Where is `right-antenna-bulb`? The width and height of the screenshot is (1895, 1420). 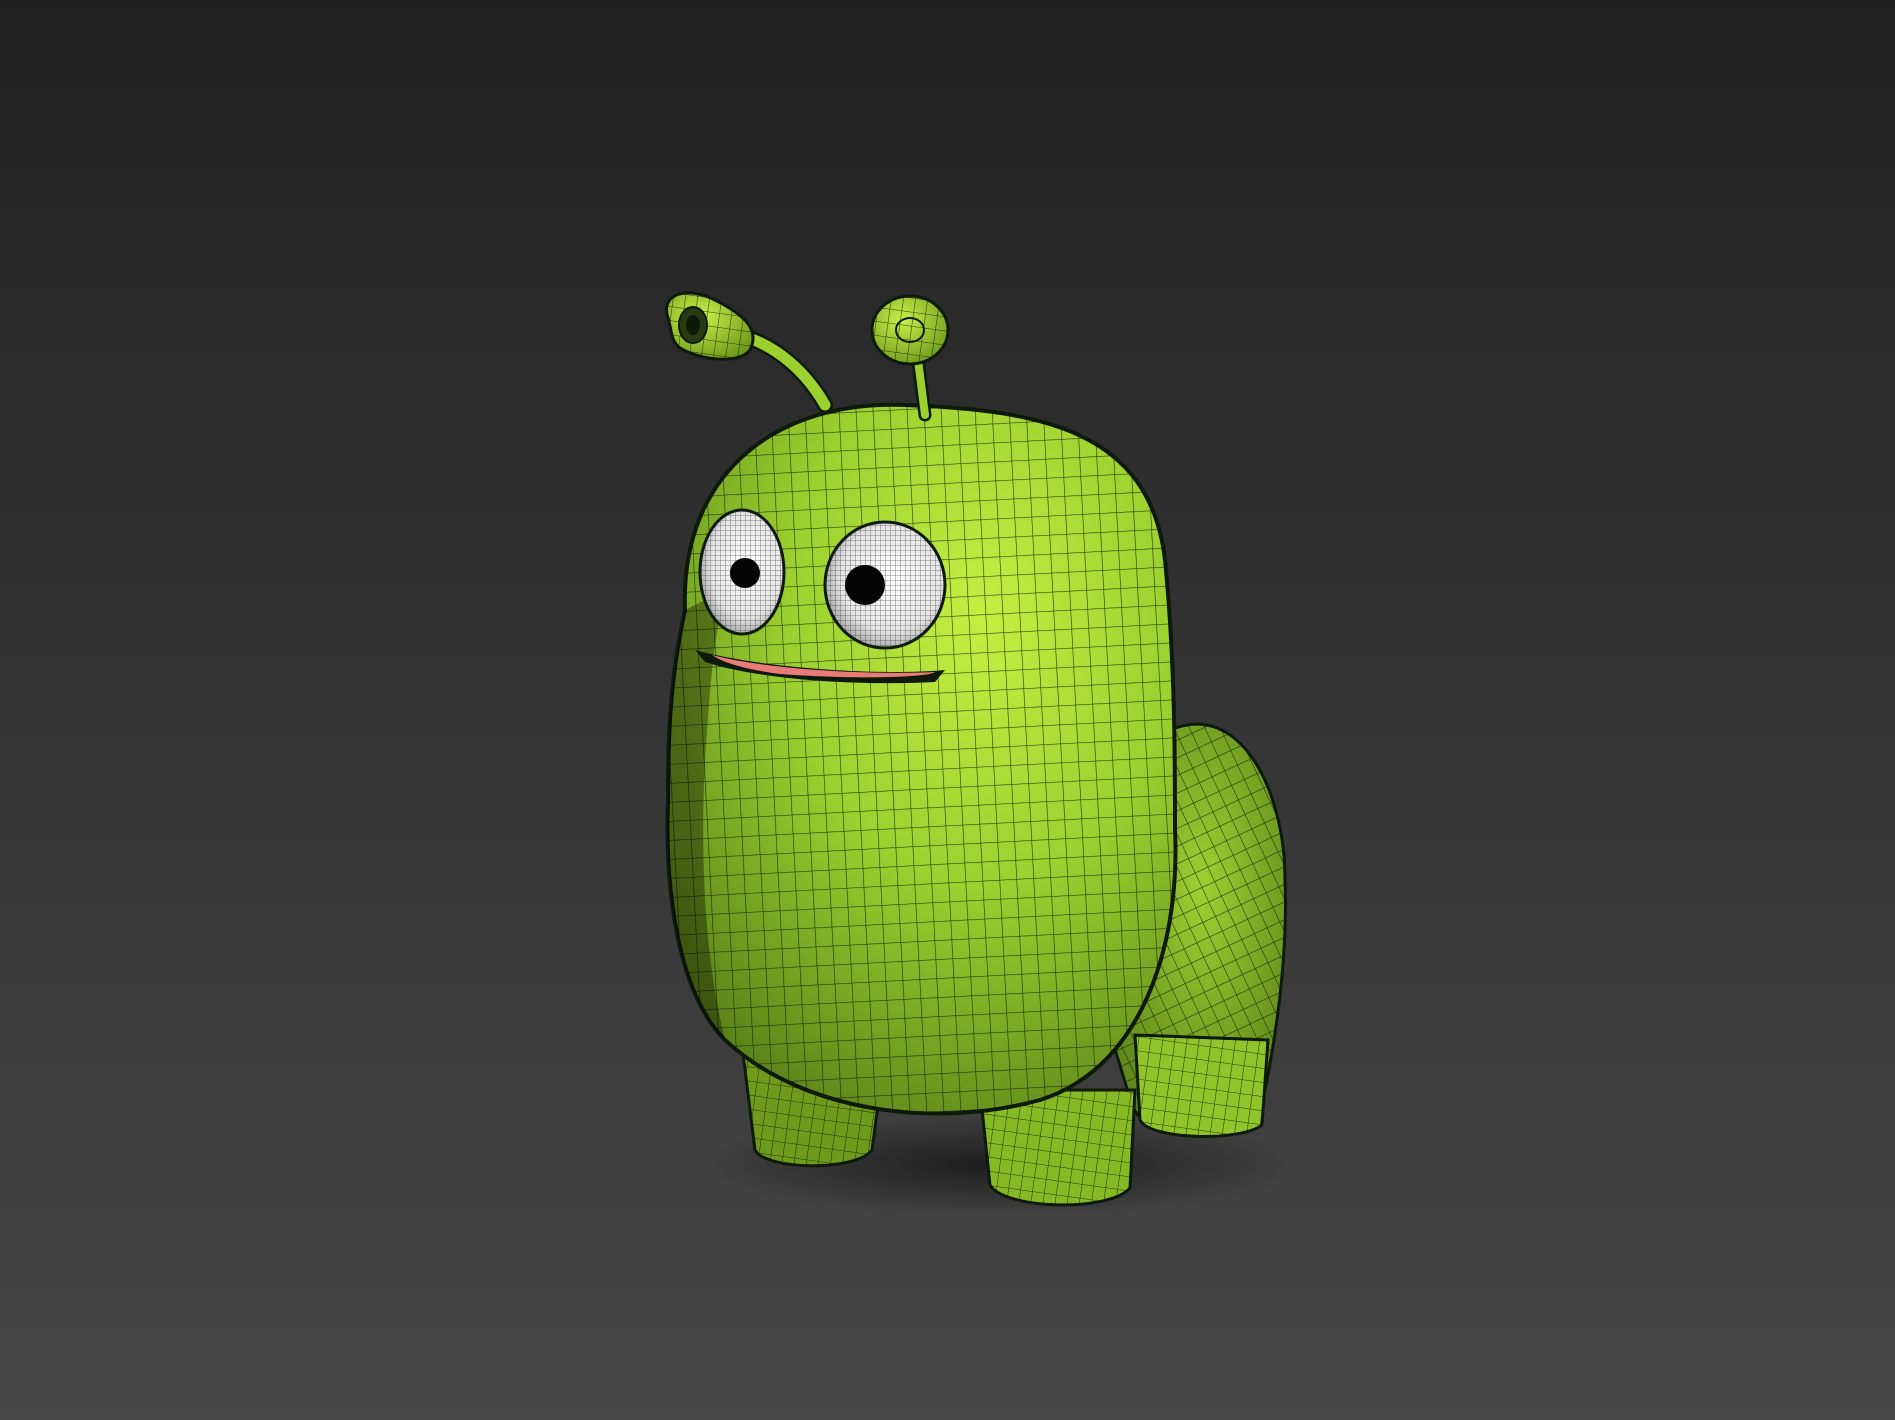 right-antenna-bulb is located at coordinates (910, 330).